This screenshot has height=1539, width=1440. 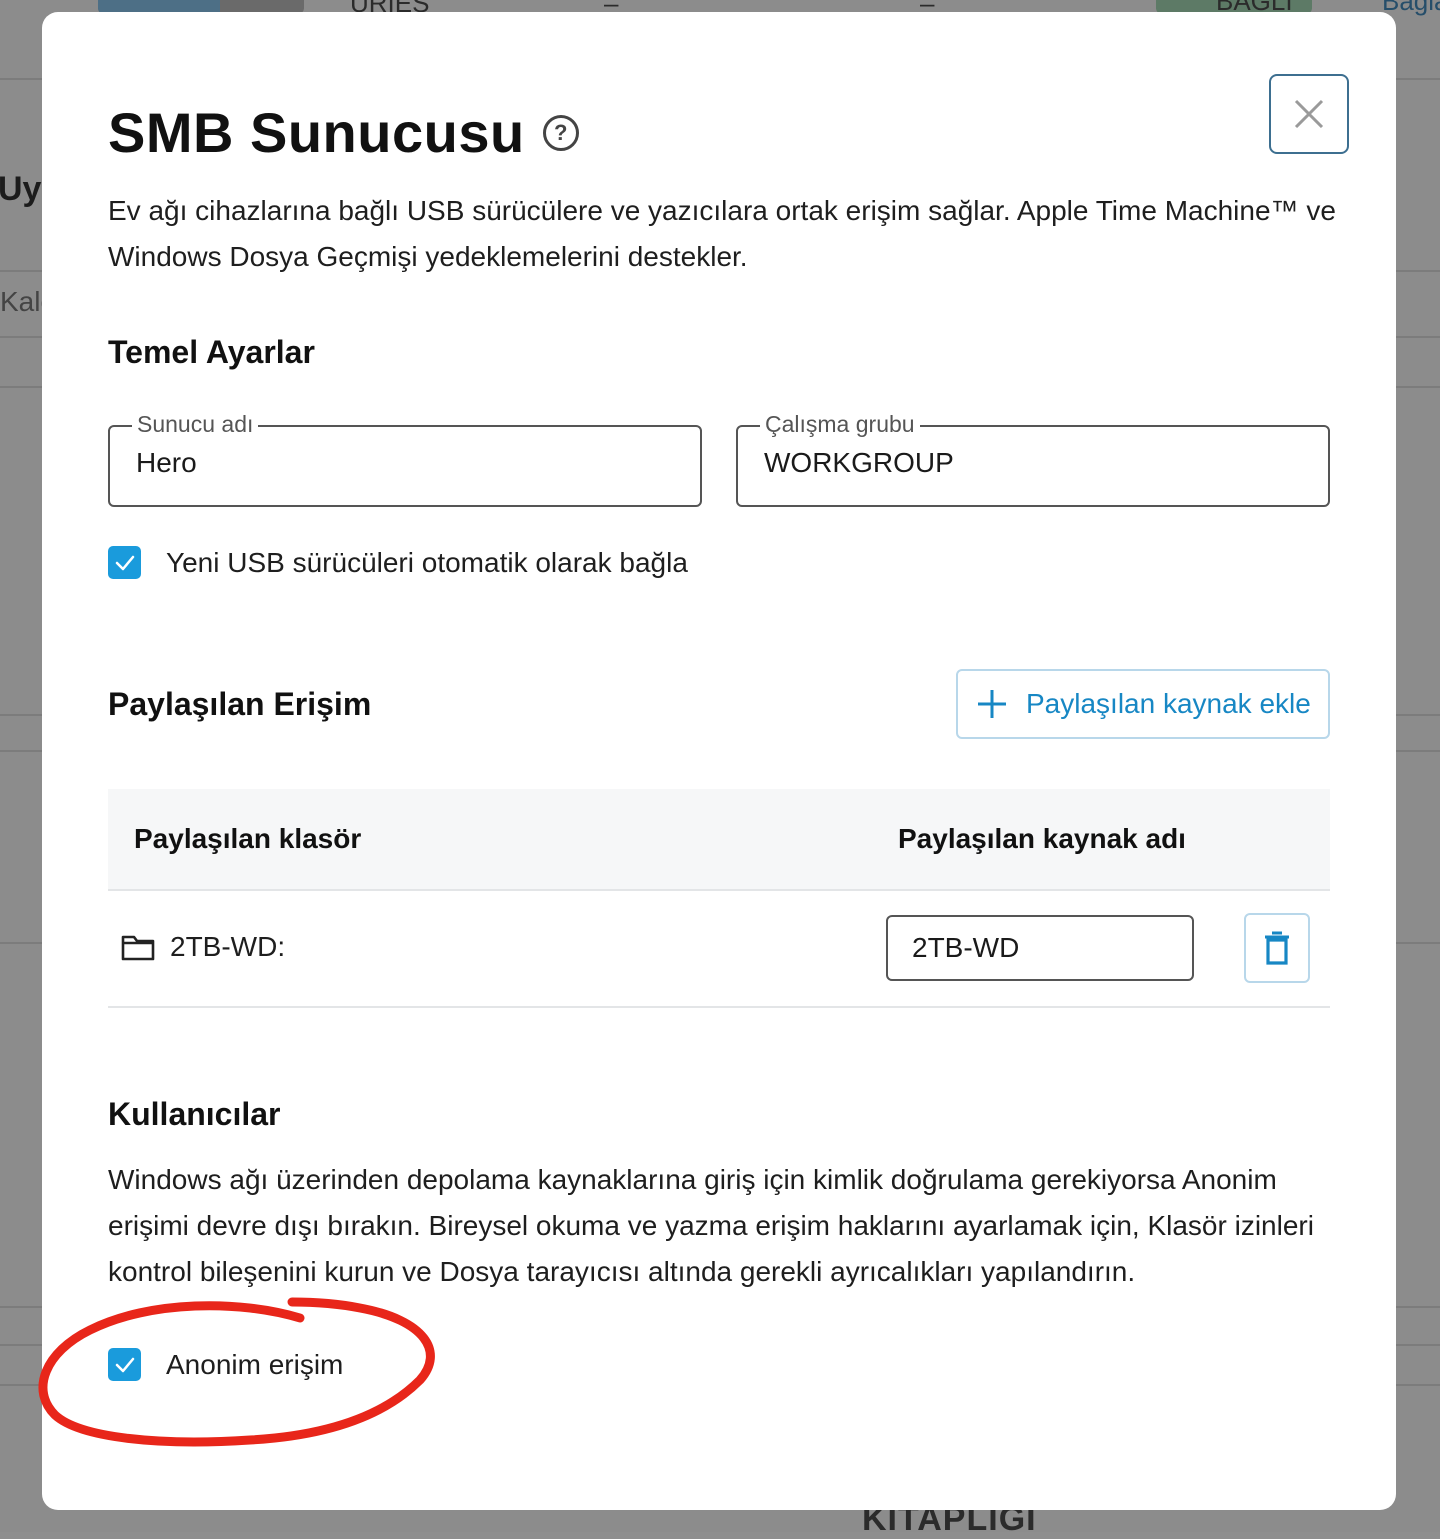 What do you see at coordinates (1168, 703) in the screenshot?
I see `add-share-label: Paylaşılan kaynak ekle` at bounding box center [1168, 703].